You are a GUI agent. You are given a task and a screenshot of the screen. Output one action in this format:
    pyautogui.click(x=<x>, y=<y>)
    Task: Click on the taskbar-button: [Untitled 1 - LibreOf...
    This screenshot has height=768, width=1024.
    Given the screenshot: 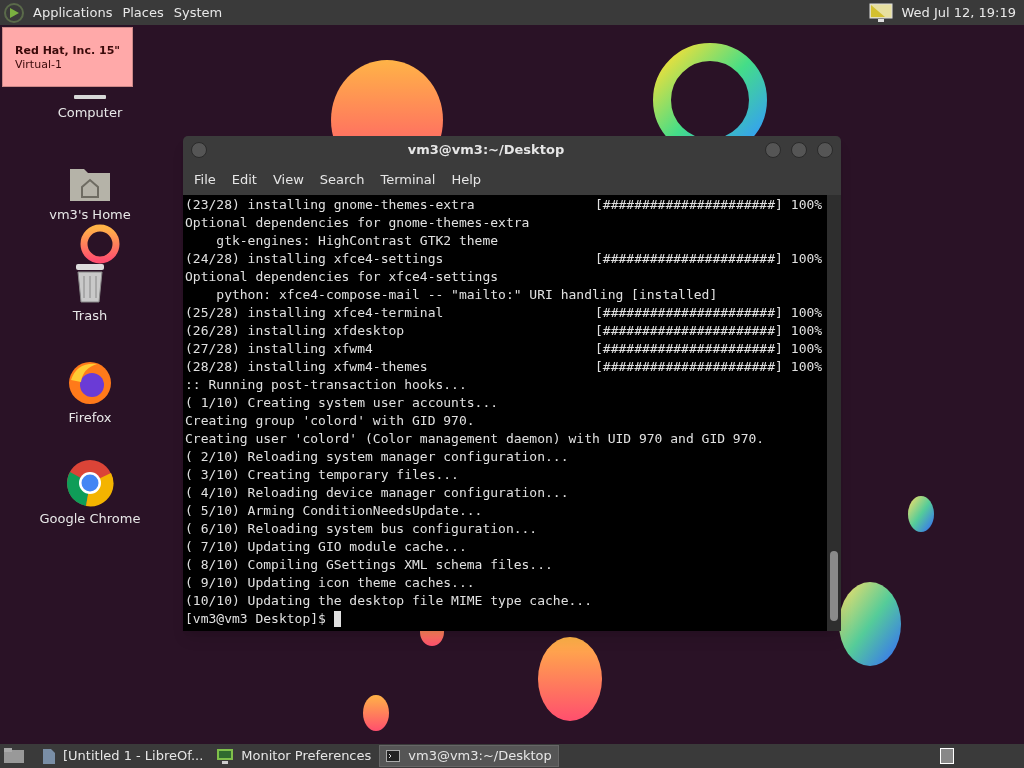 What is the action you would take?
    pyautogui.click(x=123, y=756)
    